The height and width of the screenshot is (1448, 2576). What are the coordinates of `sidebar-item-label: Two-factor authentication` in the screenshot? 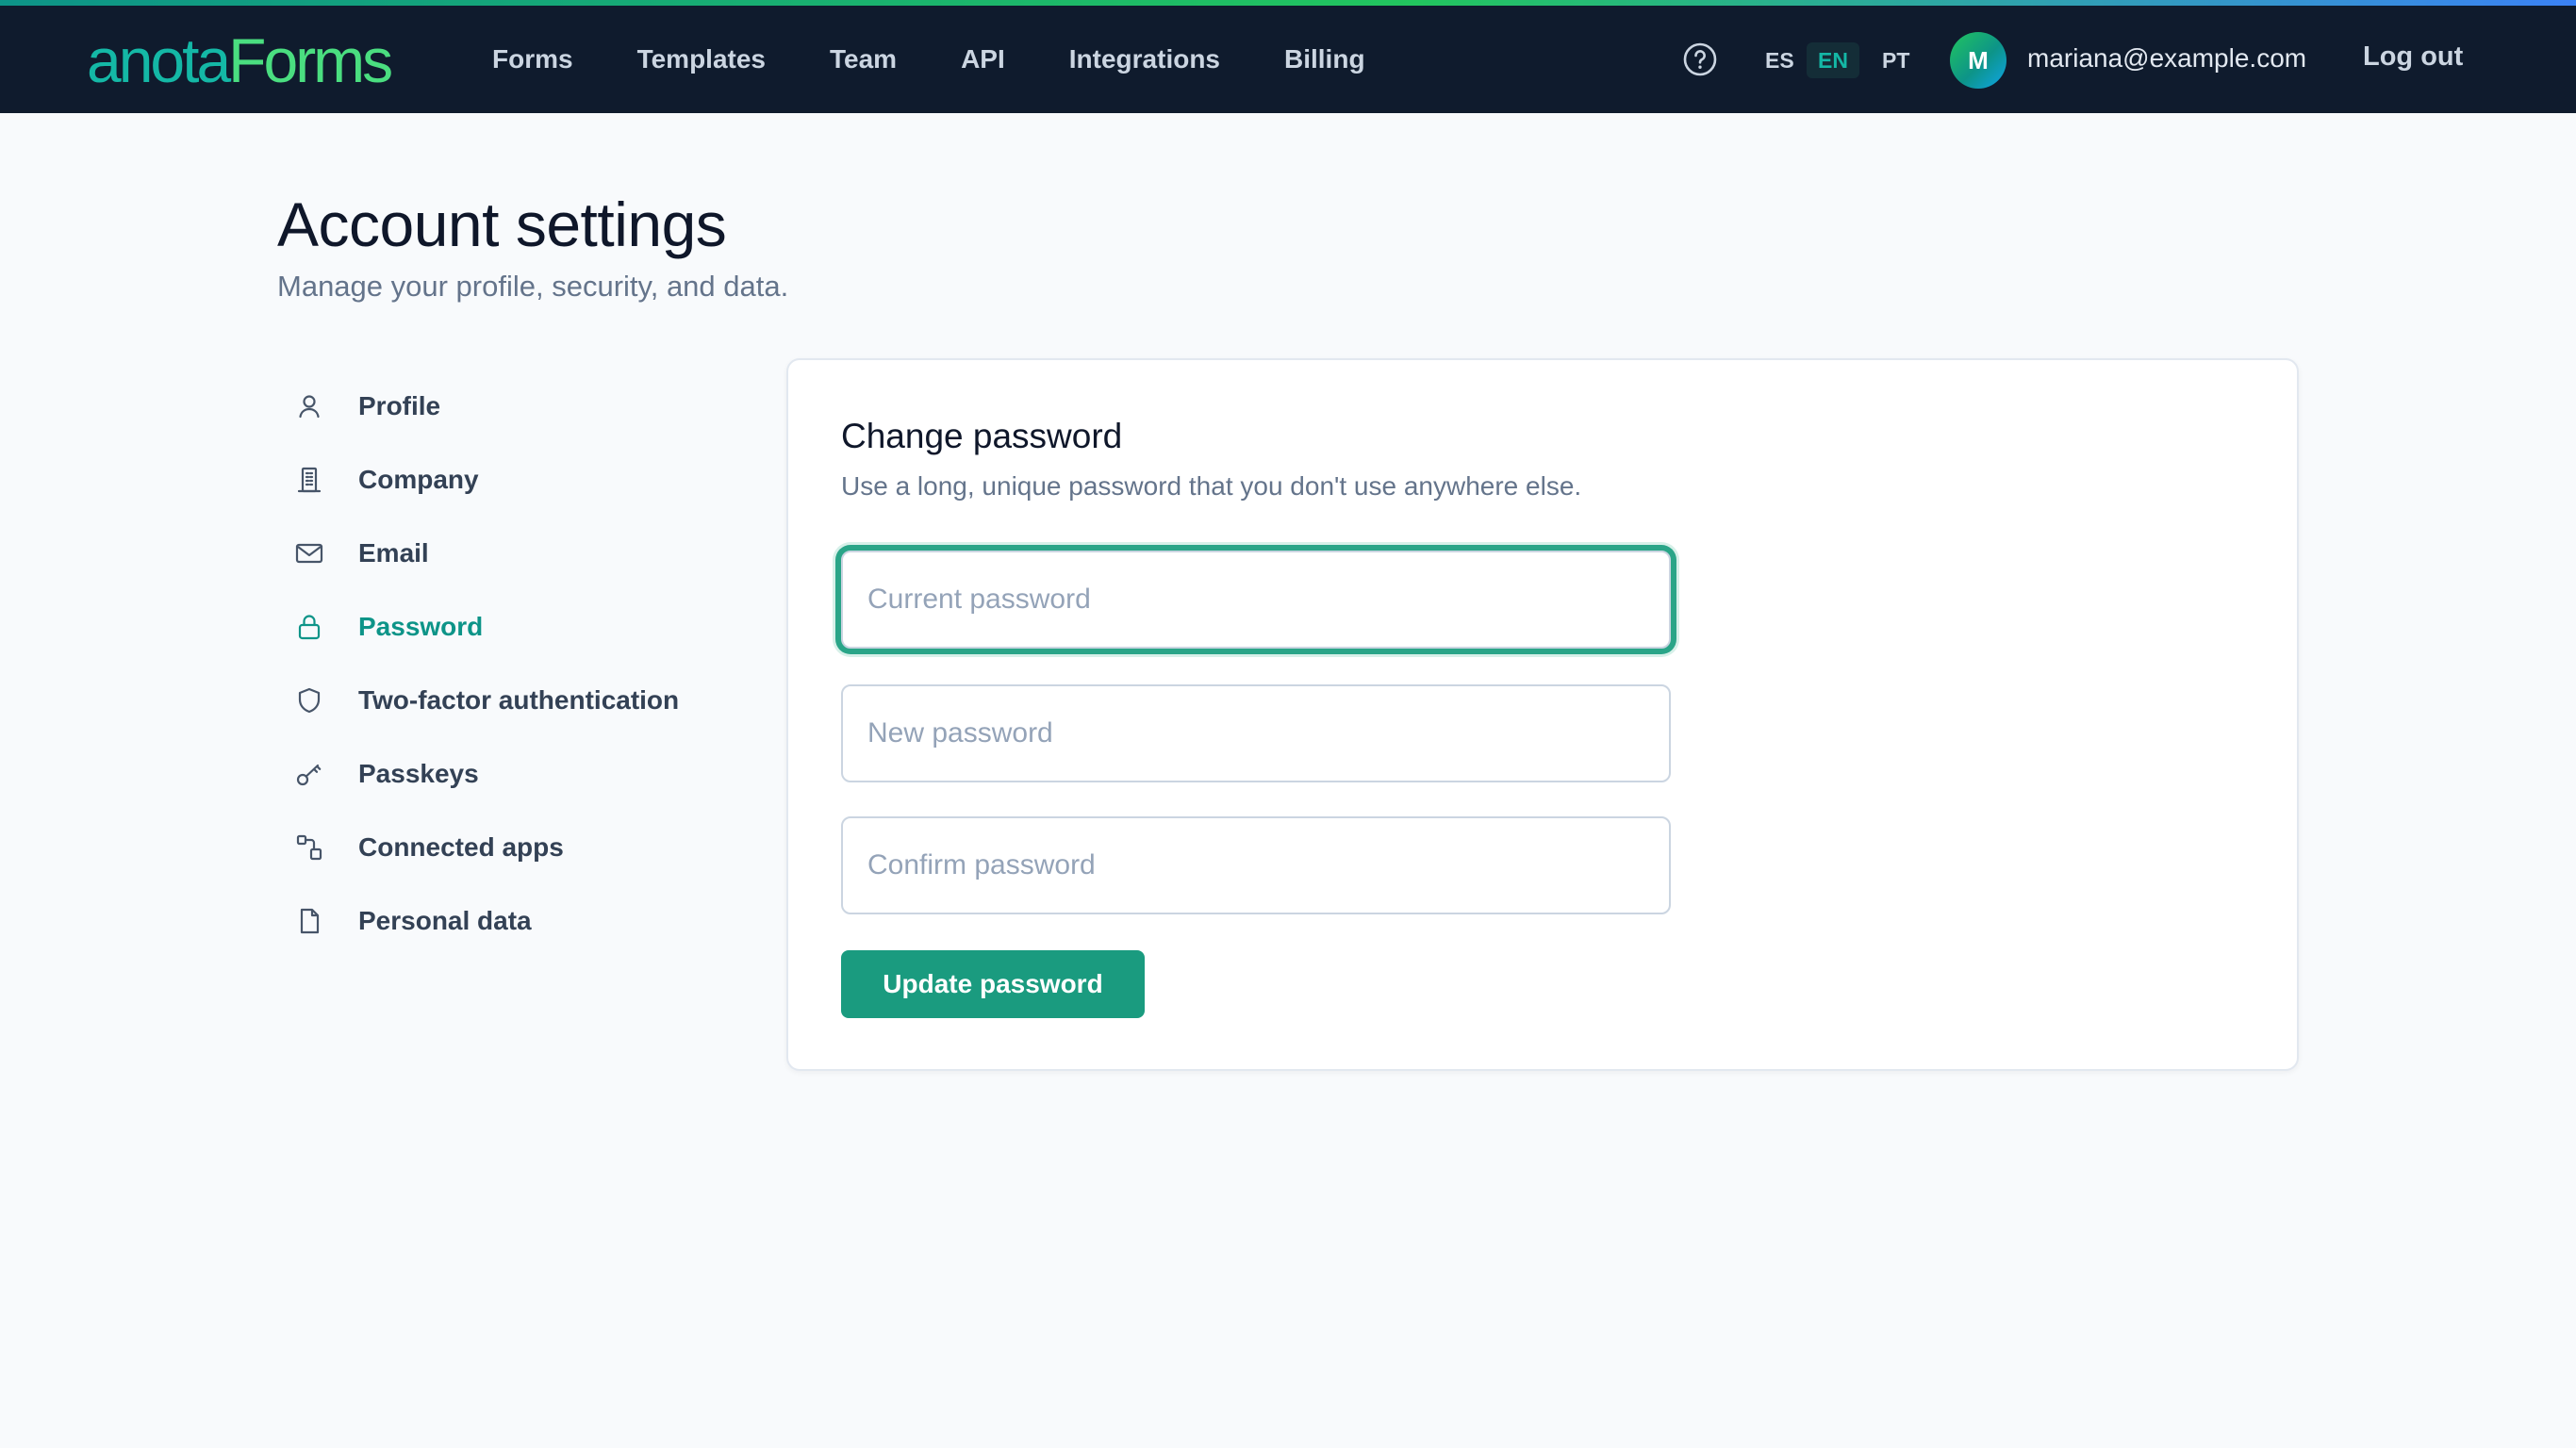 It's located at (519, 700).